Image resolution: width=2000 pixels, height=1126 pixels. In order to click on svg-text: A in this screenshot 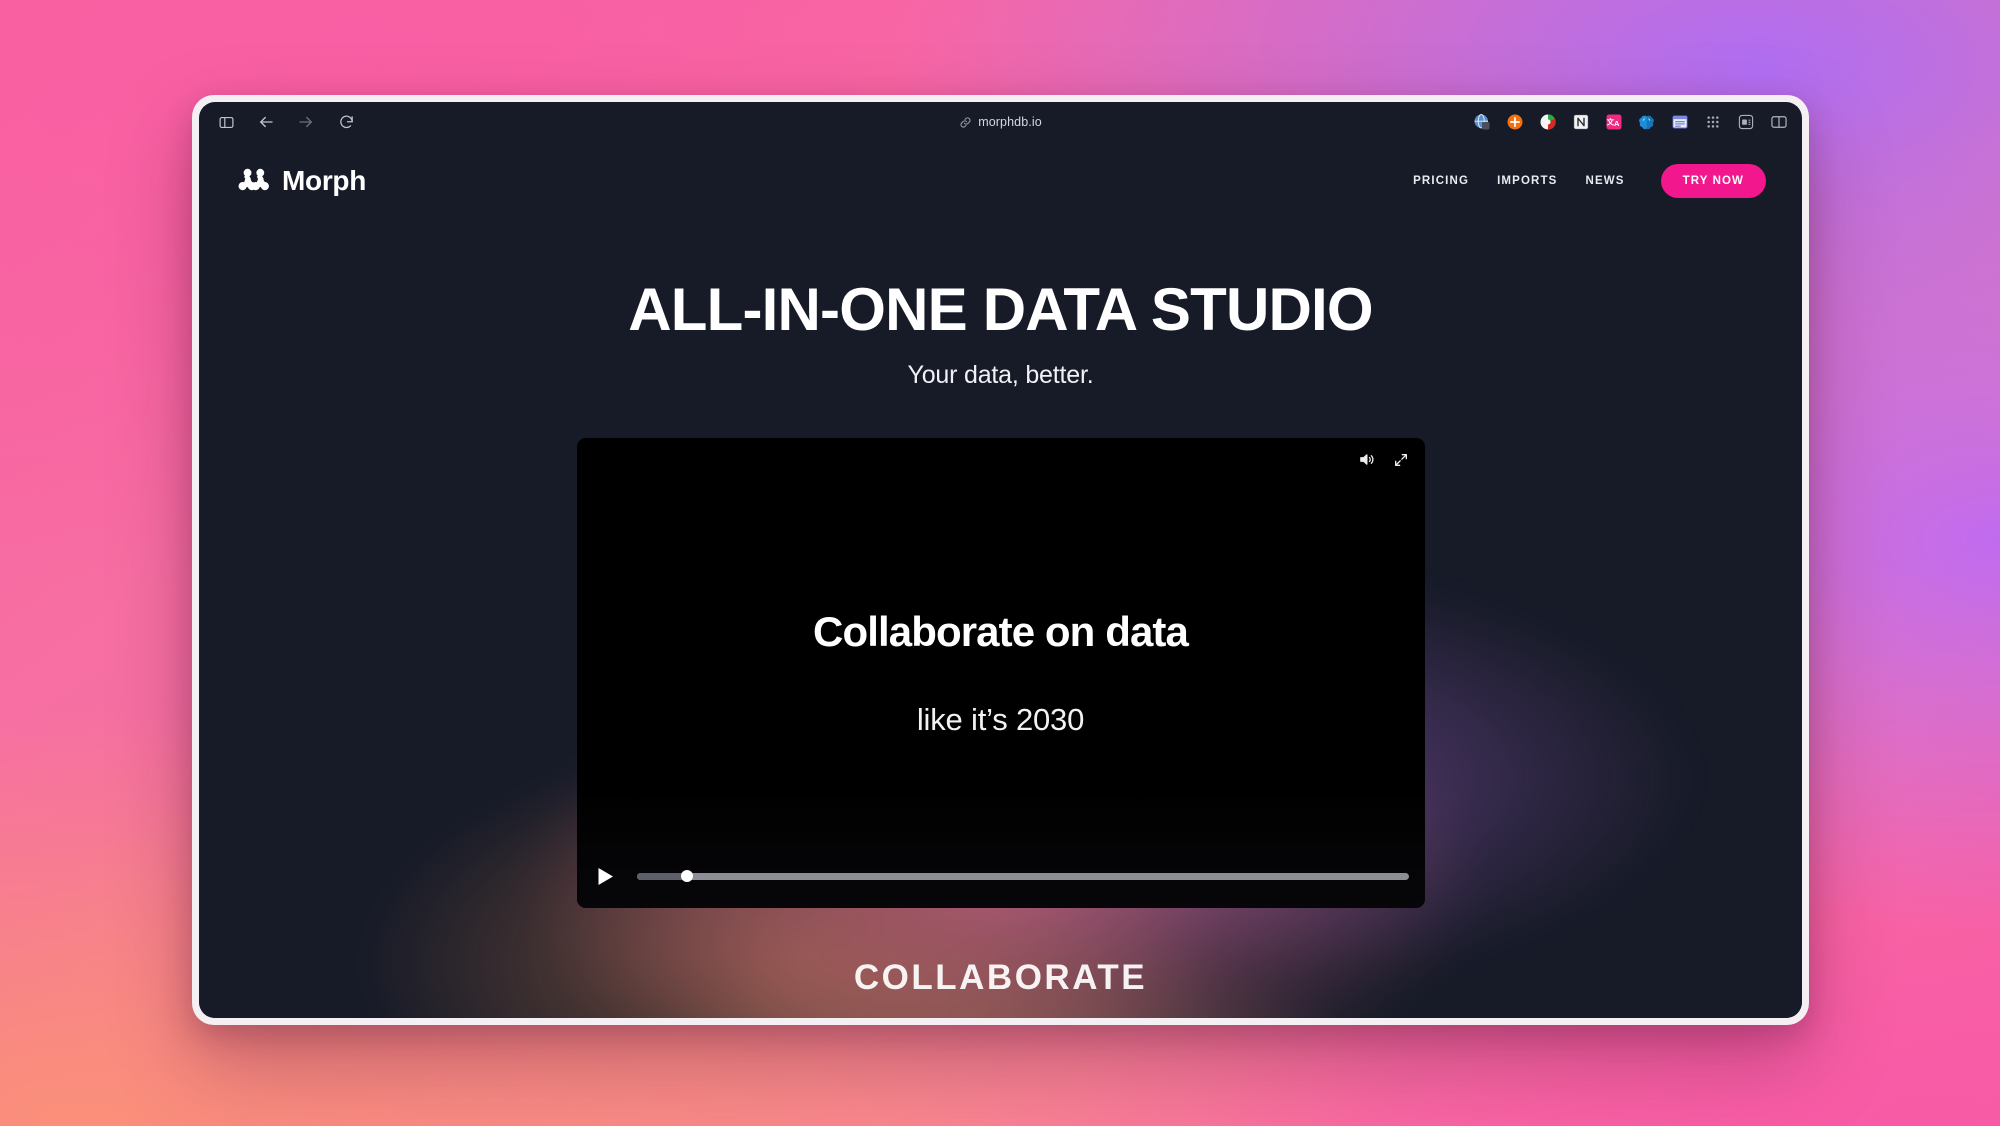, I will do `click(1616, 123)`.